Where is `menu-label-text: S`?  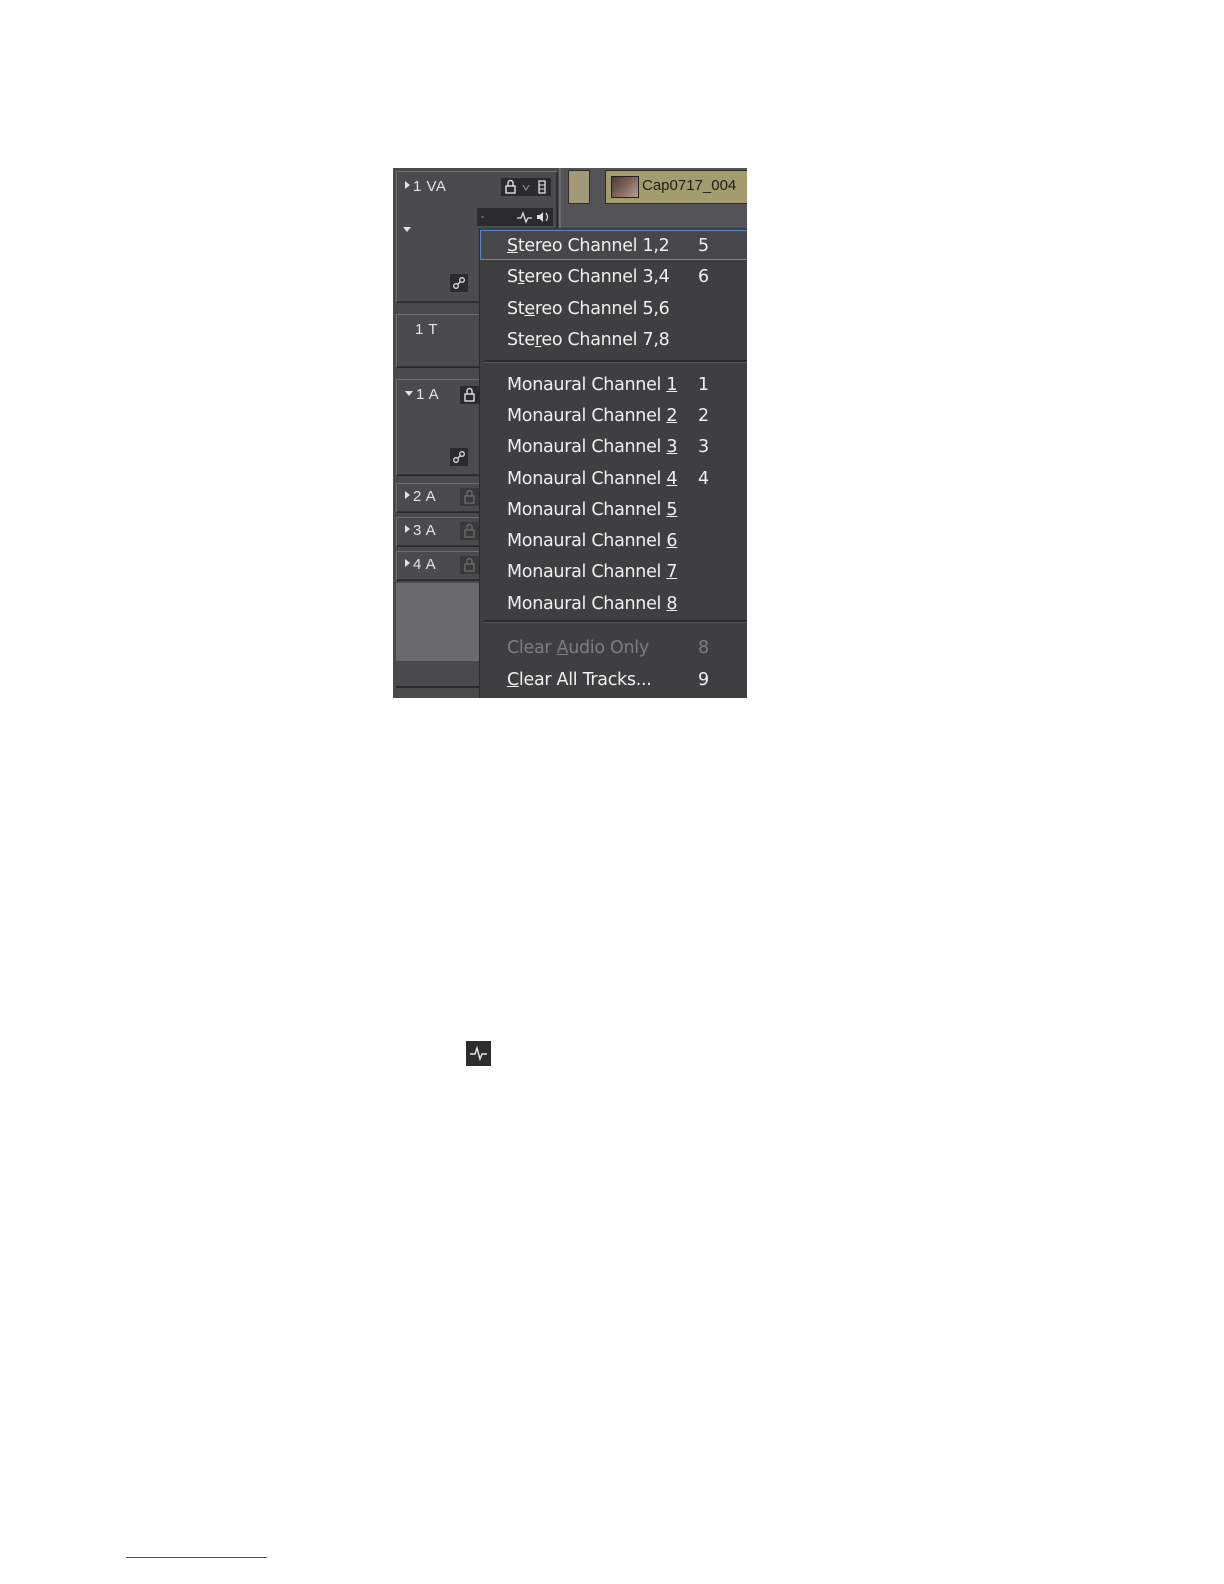
menu-label-text: S is located at coordinates (512, 277).